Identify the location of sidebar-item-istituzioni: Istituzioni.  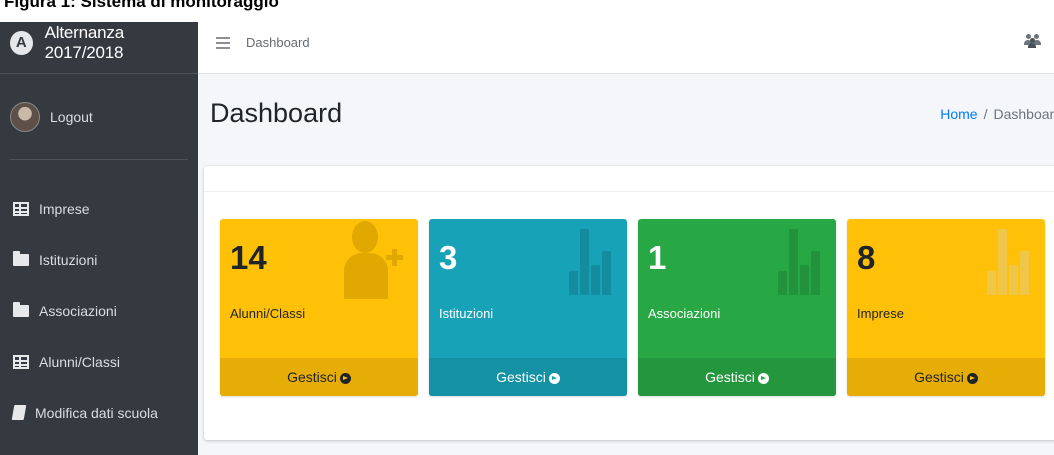
(99, 259).